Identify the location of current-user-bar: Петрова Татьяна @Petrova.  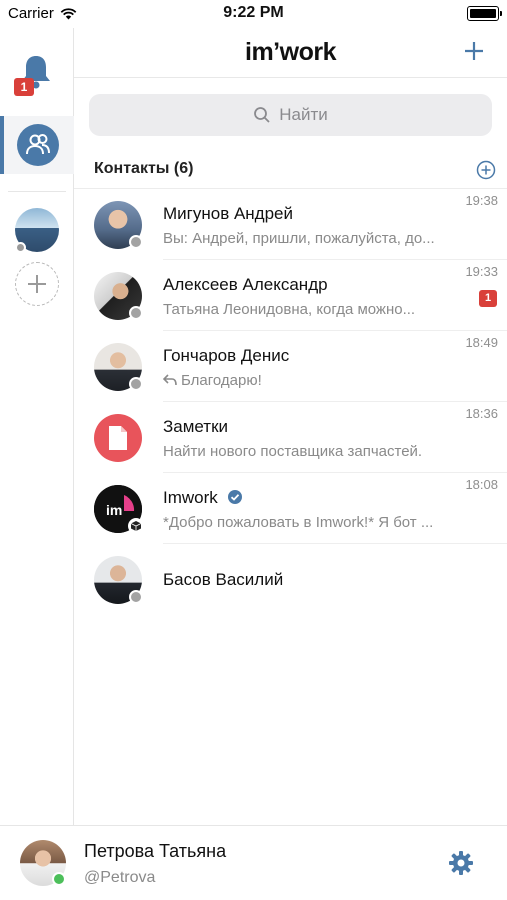
(253, 862).